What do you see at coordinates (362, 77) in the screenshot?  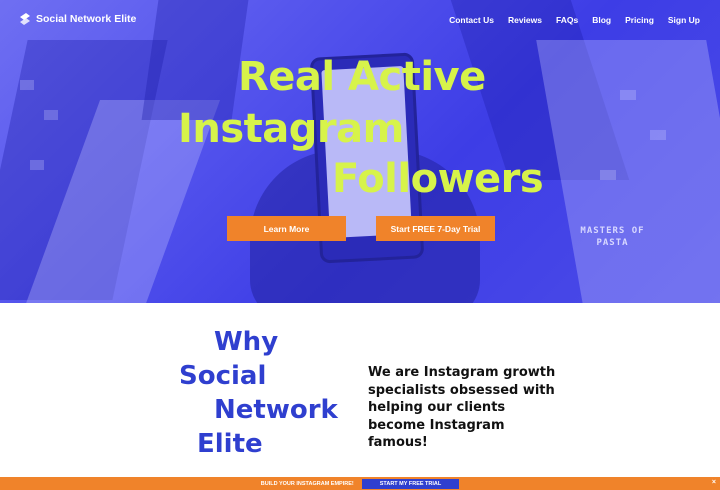 I see `headline-line-1: Real Active` at bounding box center [362, 77].